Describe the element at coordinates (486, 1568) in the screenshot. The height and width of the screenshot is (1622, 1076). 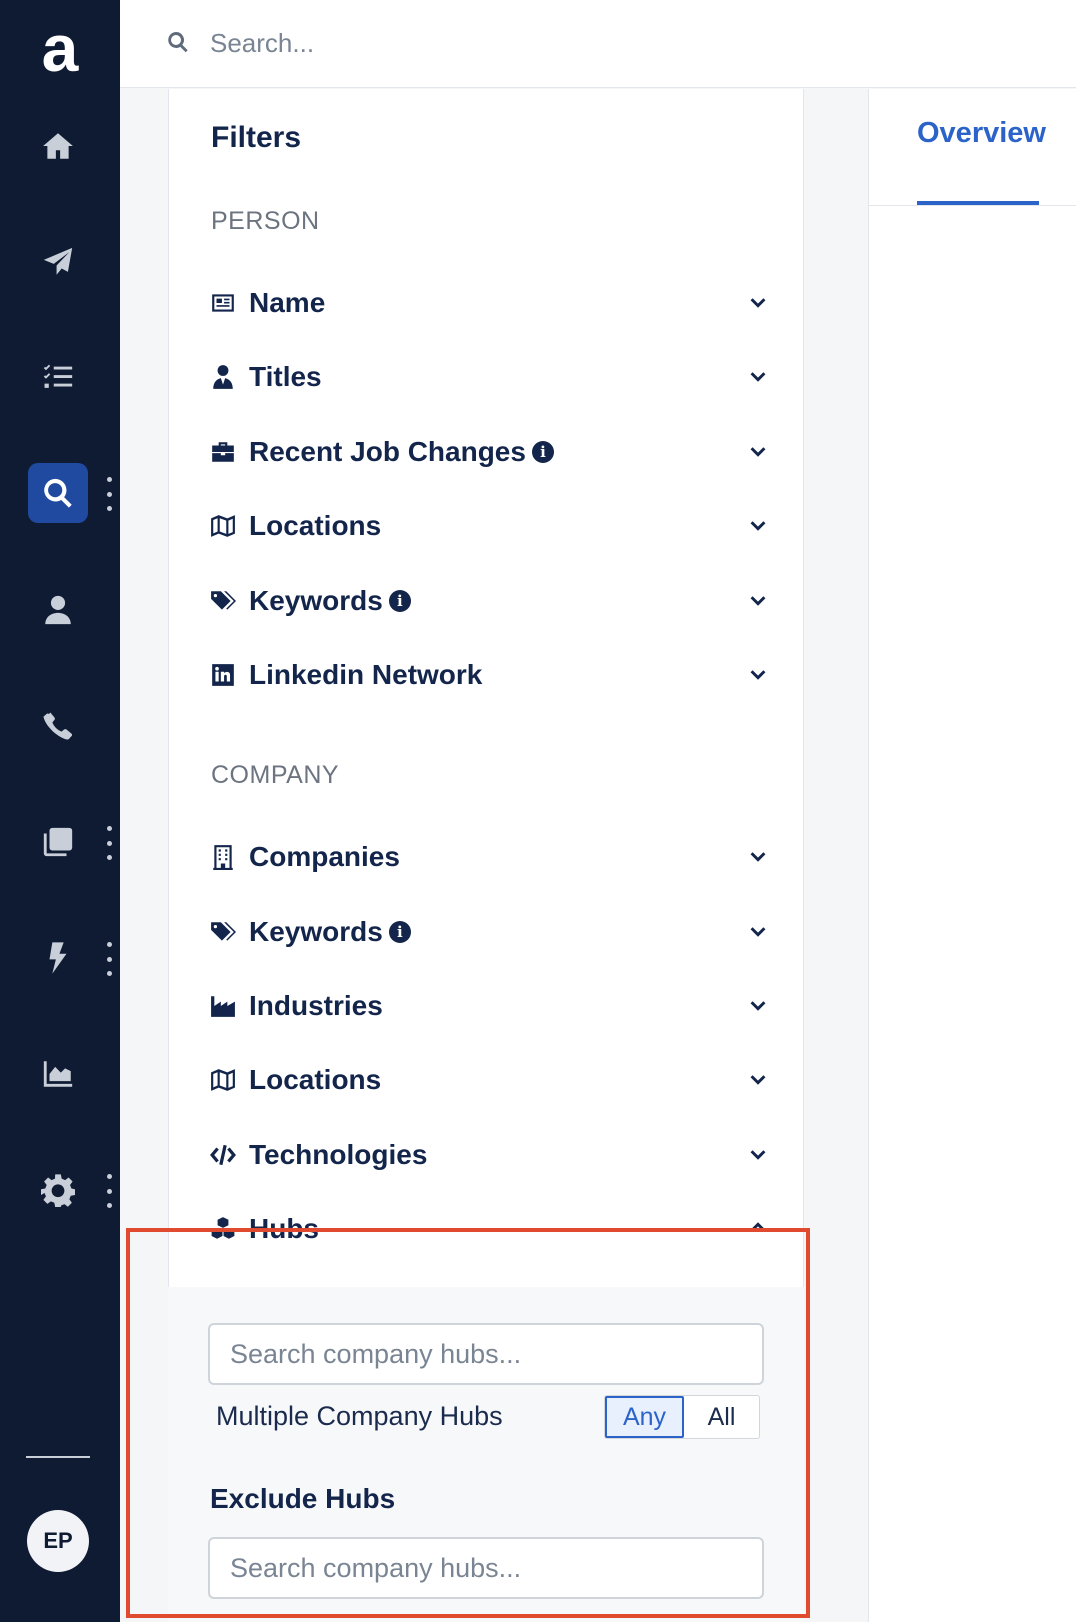
I see `exclude-hubs-search-input` at that location.